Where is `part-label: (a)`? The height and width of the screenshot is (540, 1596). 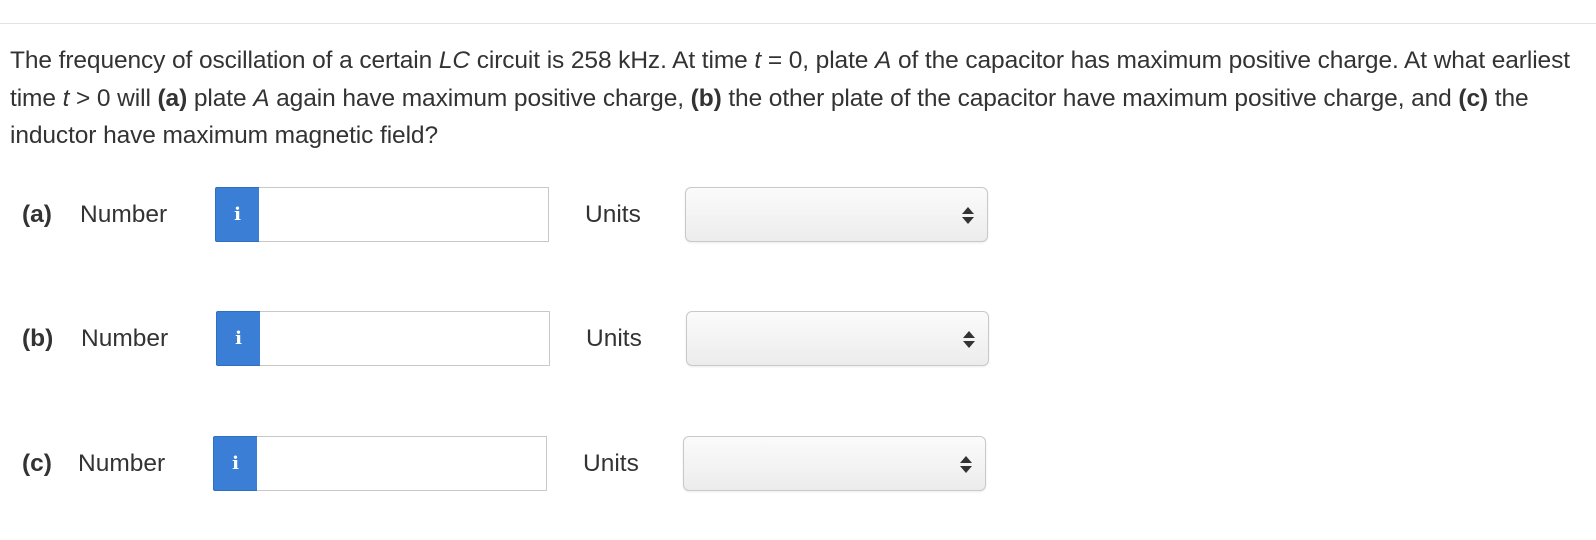
part-label: (a) is located at coordinates (37, 214).